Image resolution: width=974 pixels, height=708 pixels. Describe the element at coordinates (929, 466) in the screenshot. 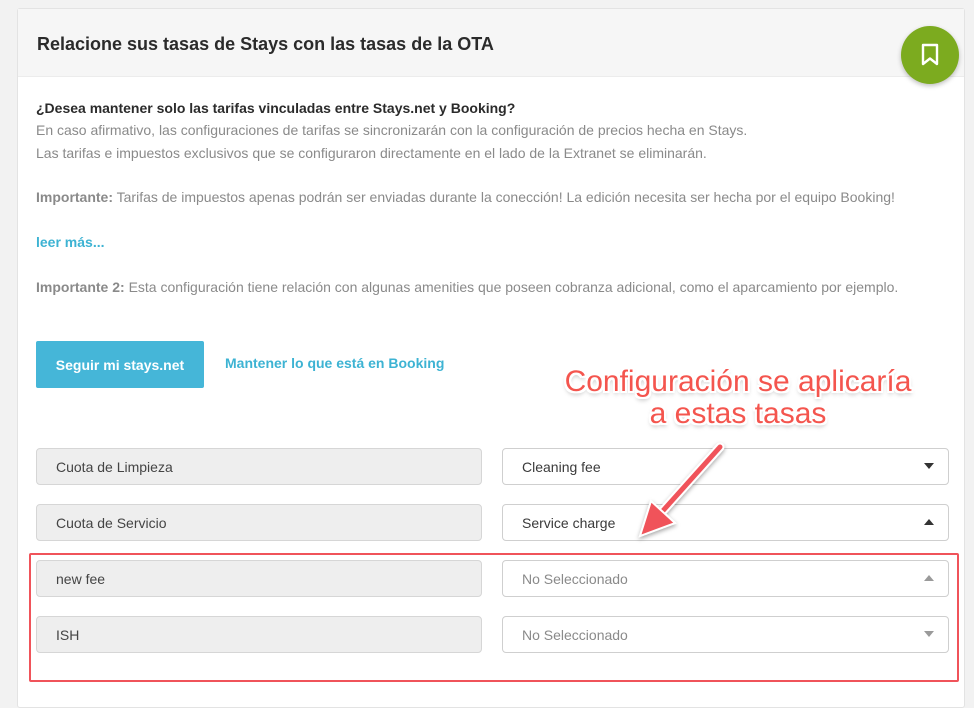

I see `chevron-down-icon` at that location.